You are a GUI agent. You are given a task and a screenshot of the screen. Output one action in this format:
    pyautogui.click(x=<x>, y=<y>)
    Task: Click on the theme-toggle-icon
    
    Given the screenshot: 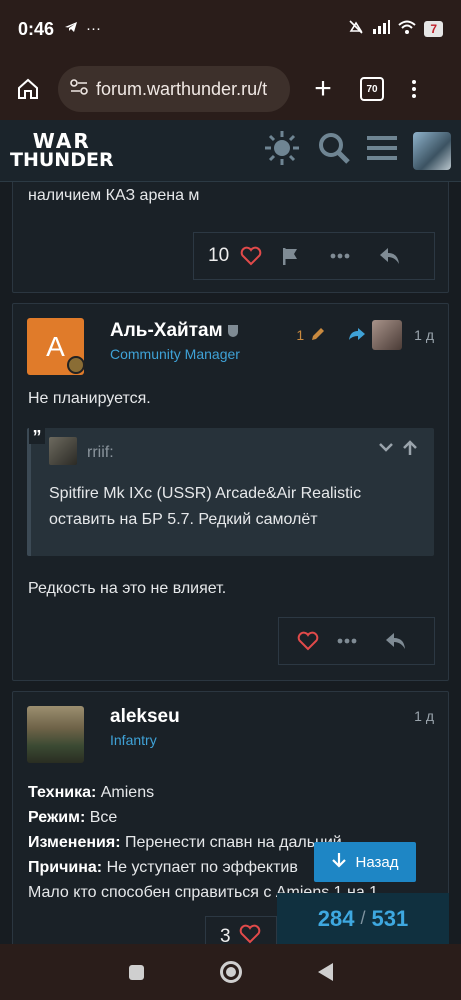 What is the action you would take?
    pyautogui.click(x=282, y=150)
    